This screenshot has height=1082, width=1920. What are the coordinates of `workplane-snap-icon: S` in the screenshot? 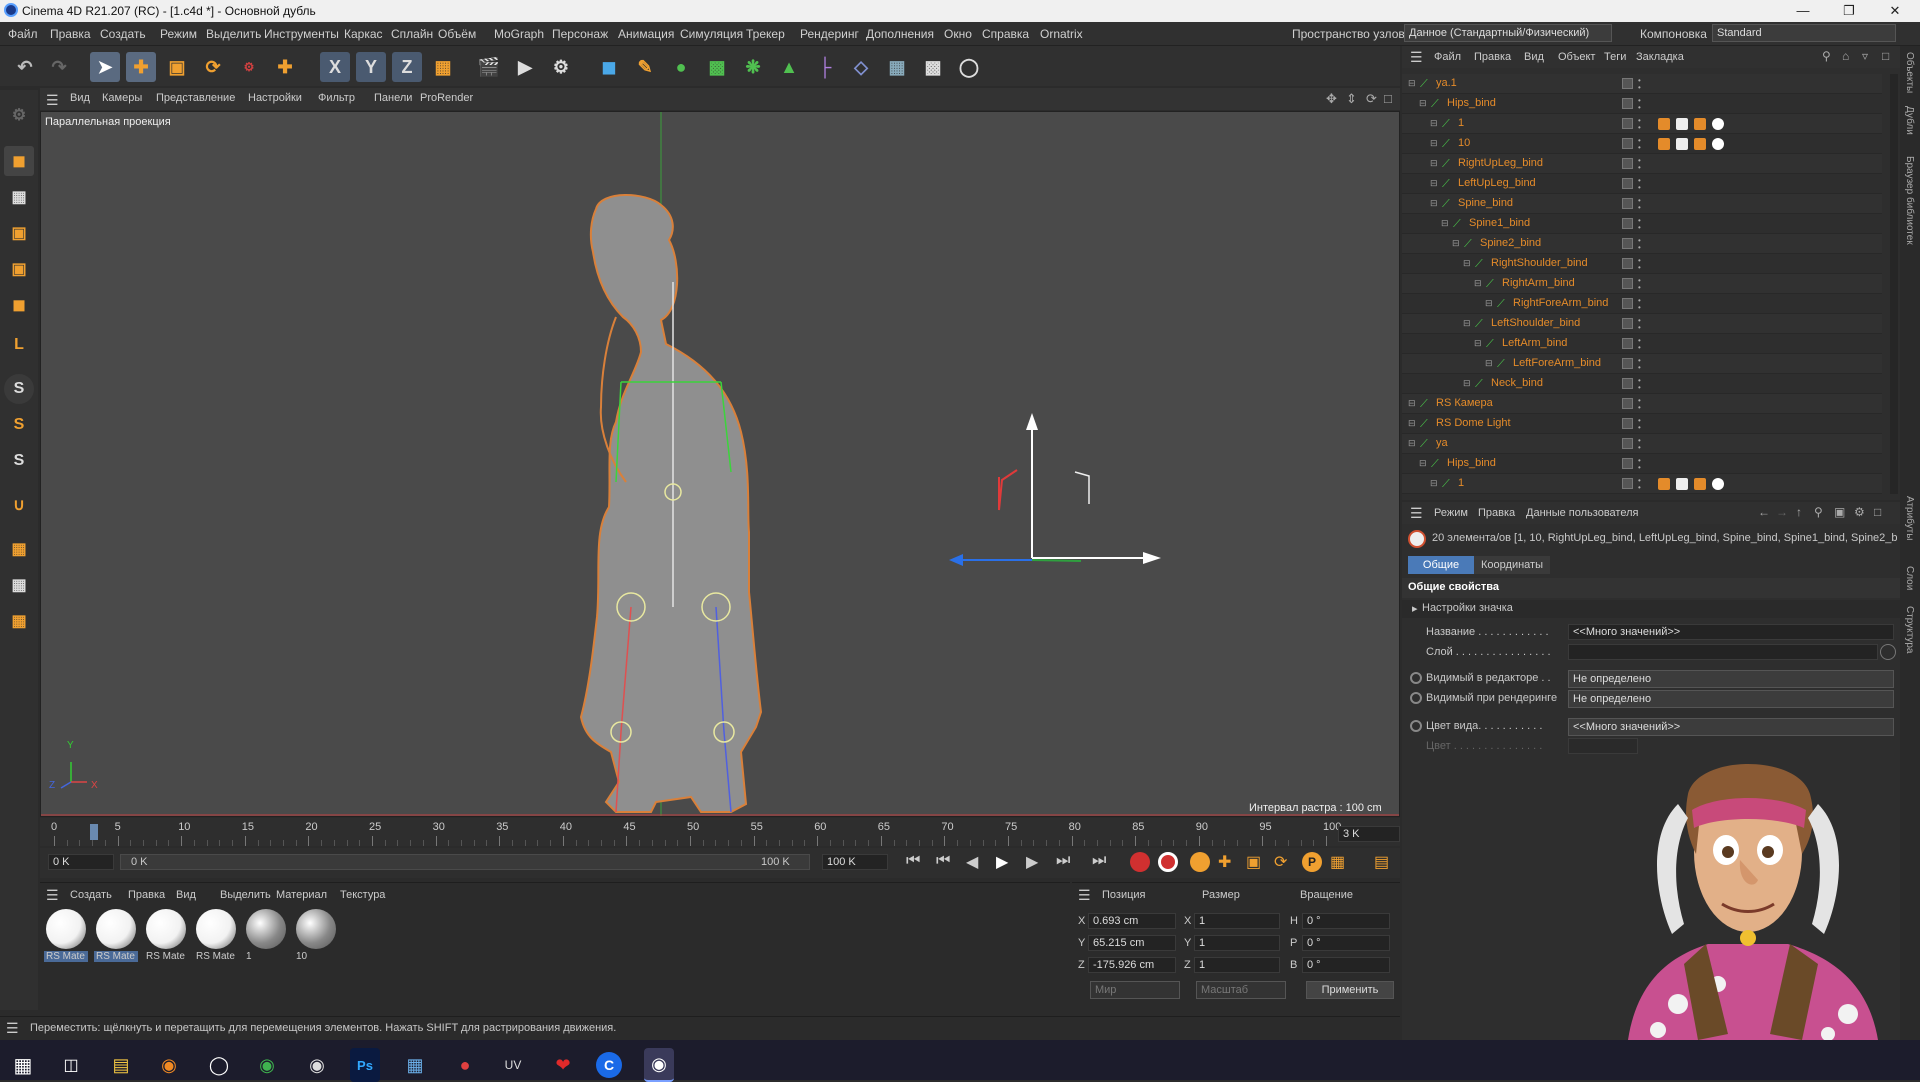 It's located at (19, 461).